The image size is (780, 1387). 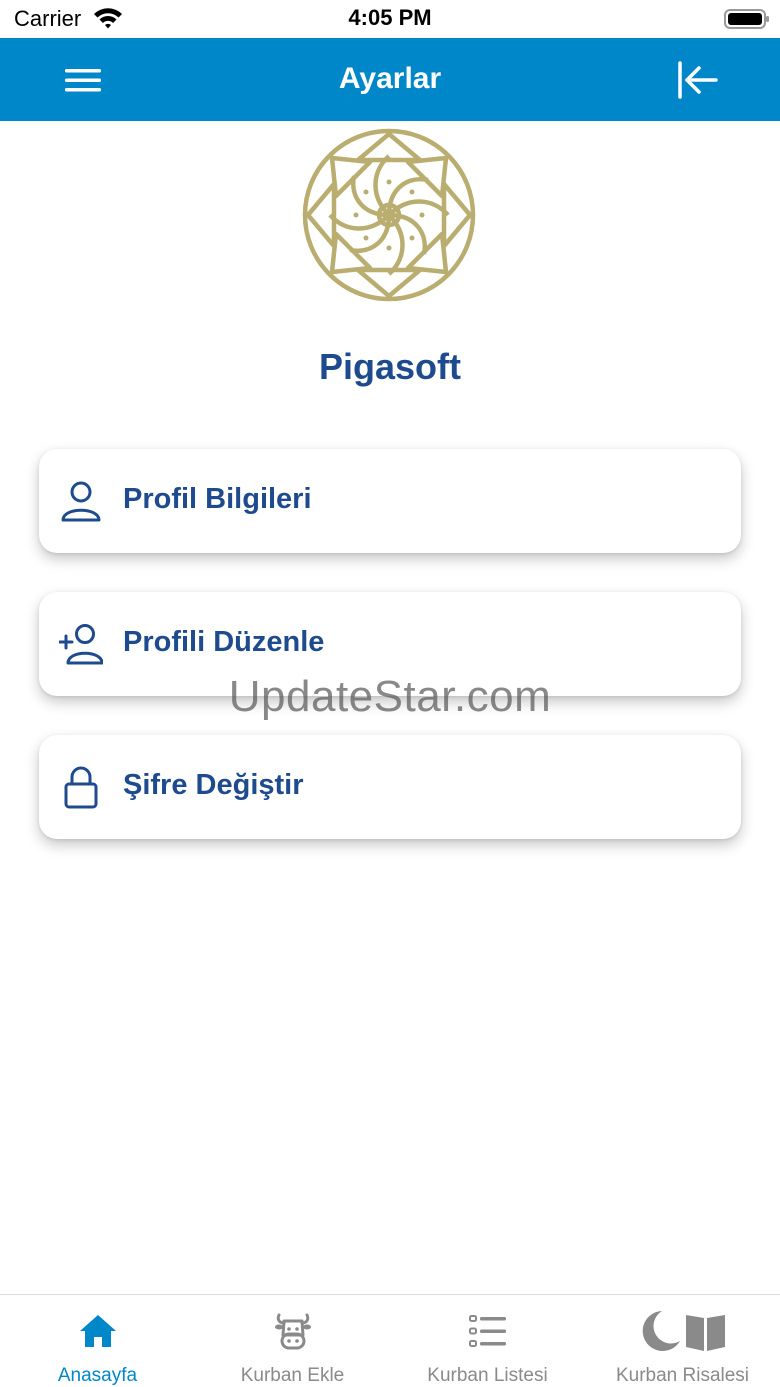 I want to click on profile-info-label: Profil Bilgileri, so click(x=217, y=499).